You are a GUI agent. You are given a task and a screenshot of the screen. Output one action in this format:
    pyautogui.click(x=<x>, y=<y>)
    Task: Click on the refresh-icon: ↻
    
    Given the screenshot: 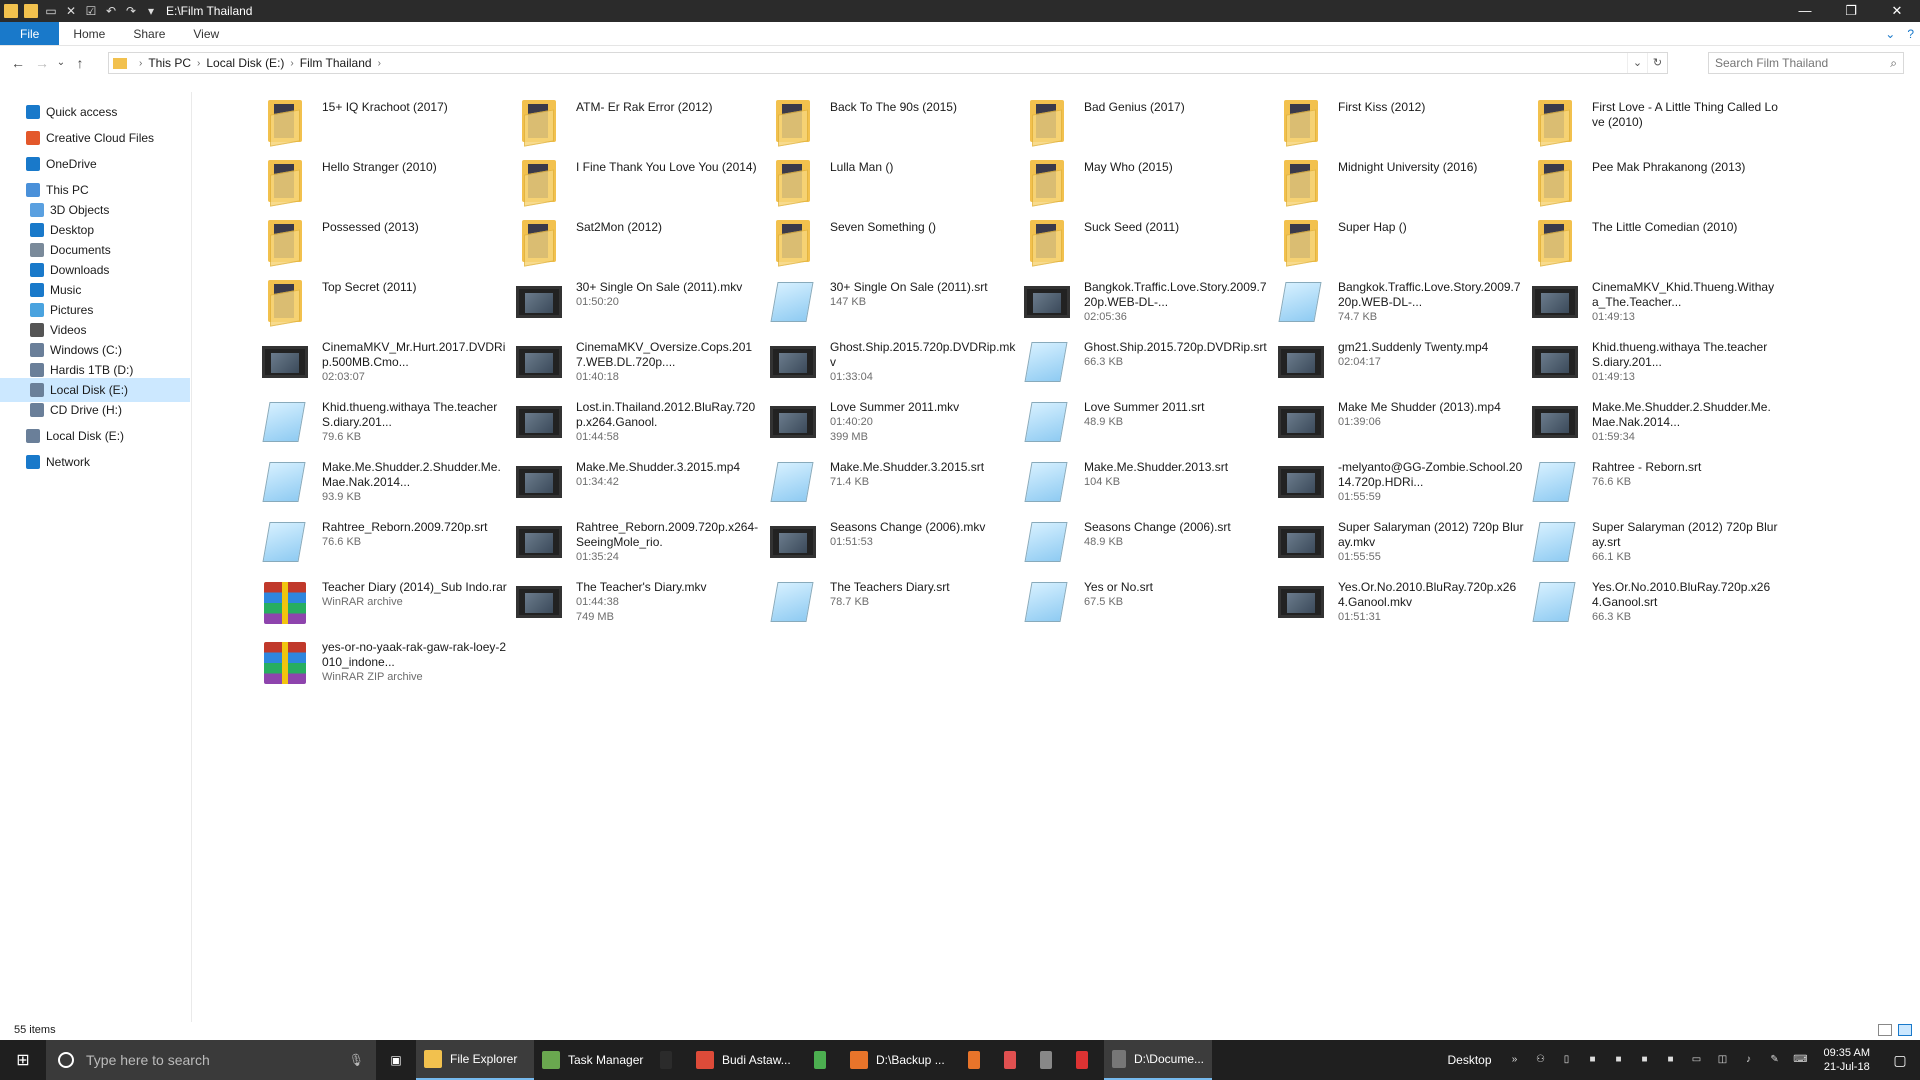 What is the action you would take?
    pyautogui.click(x=1657, y=63)
    